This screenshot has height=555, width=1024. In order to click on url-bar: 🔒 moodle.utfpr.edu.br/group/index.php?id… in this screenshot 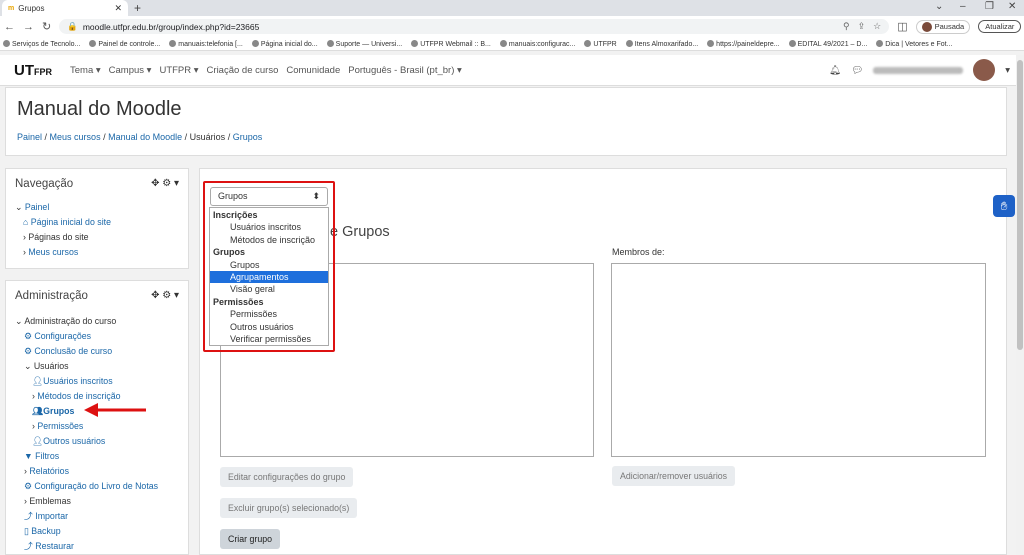, I will do `click(474, 26)`.